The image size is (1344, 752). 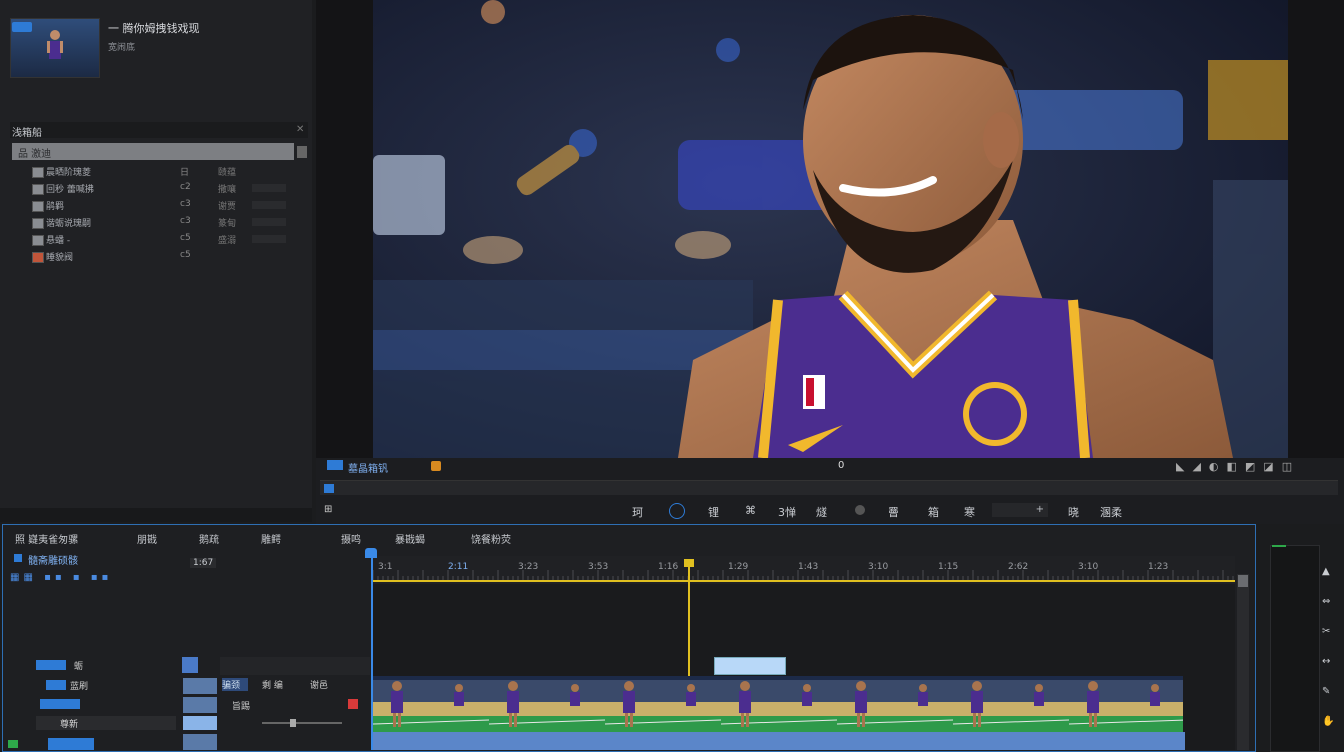 I want to click on record-button, so click(x=860, y=510).